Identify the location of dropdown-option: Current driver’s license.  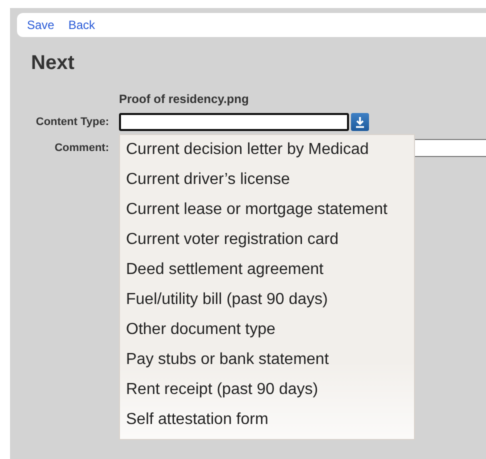
(267, 180).